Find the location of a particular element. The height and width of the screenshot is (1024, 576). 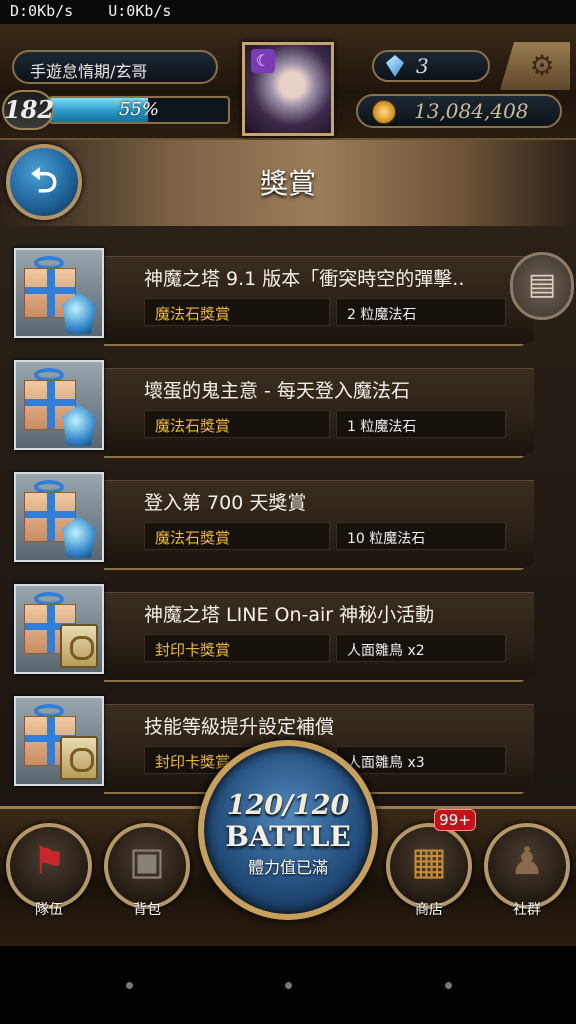

upload-speed: U:0Kb/s is located at coordinates (140, 11).